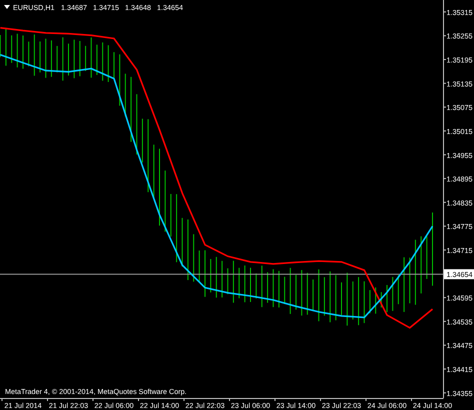  I want to click on dropdown-triangle-icon, so click(7, 7).